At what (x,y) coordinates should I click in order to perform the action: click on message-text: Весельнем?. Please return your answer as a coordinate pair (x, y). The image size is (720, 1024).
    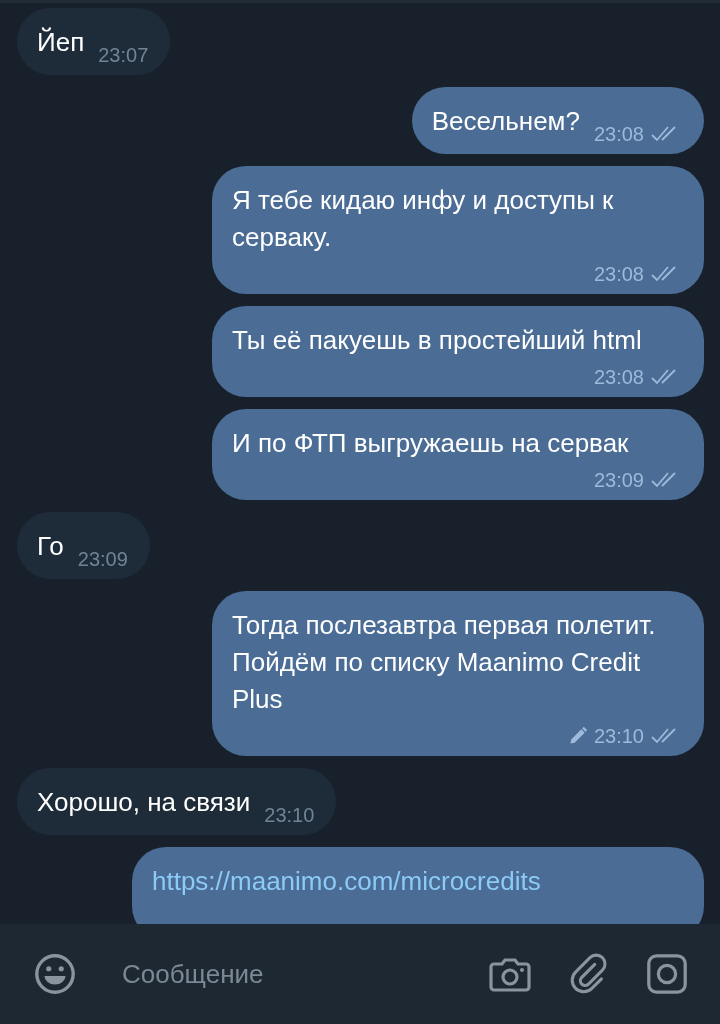
    Looking at the image, I should click on (505, 121).